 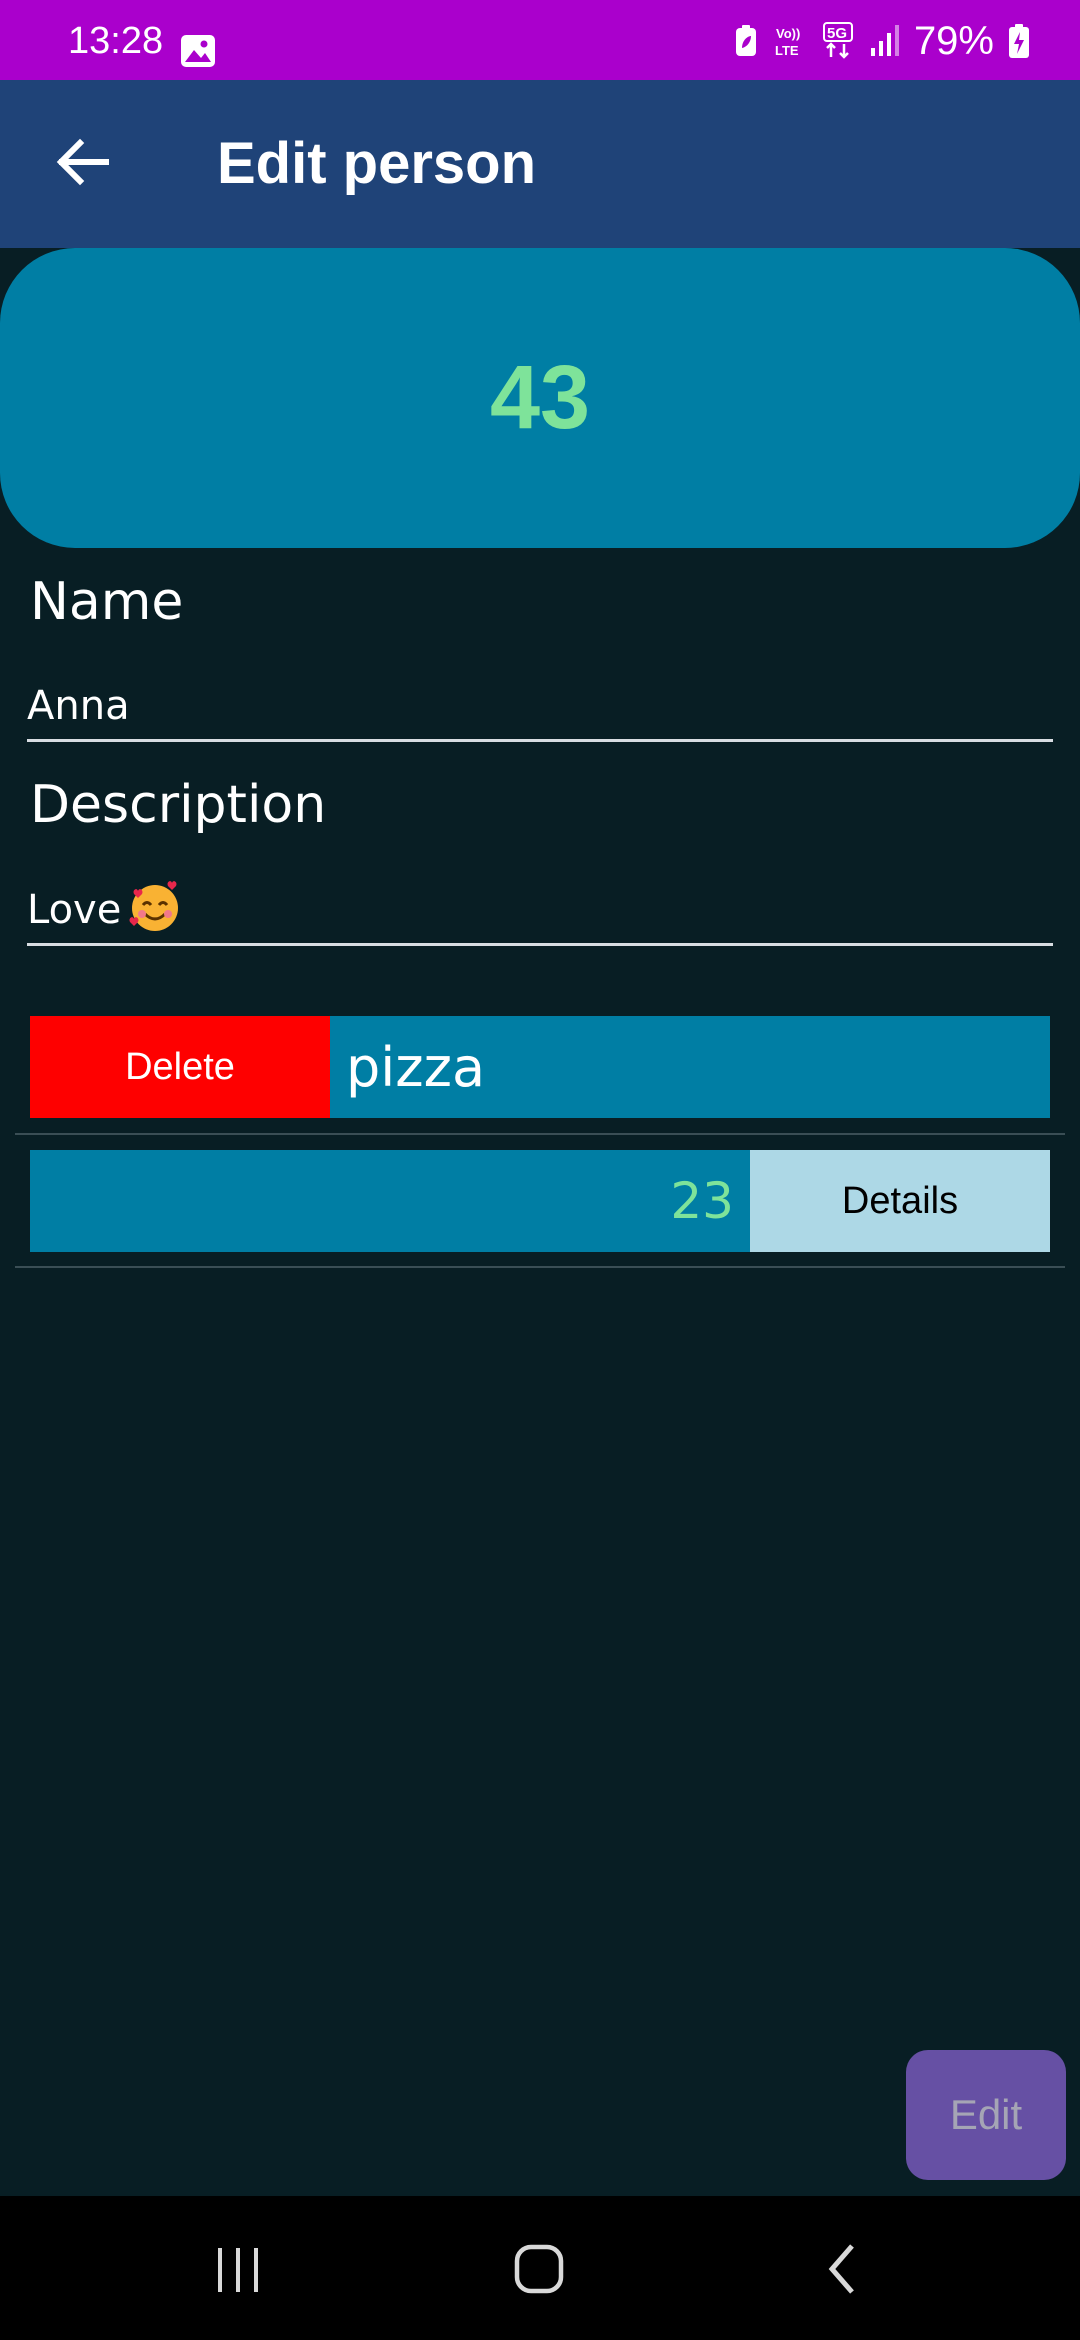 What do you see at coordinates (788, 33) in the screenshot?
I see `svg-text: Vo))` at bounding box center [788, 33].